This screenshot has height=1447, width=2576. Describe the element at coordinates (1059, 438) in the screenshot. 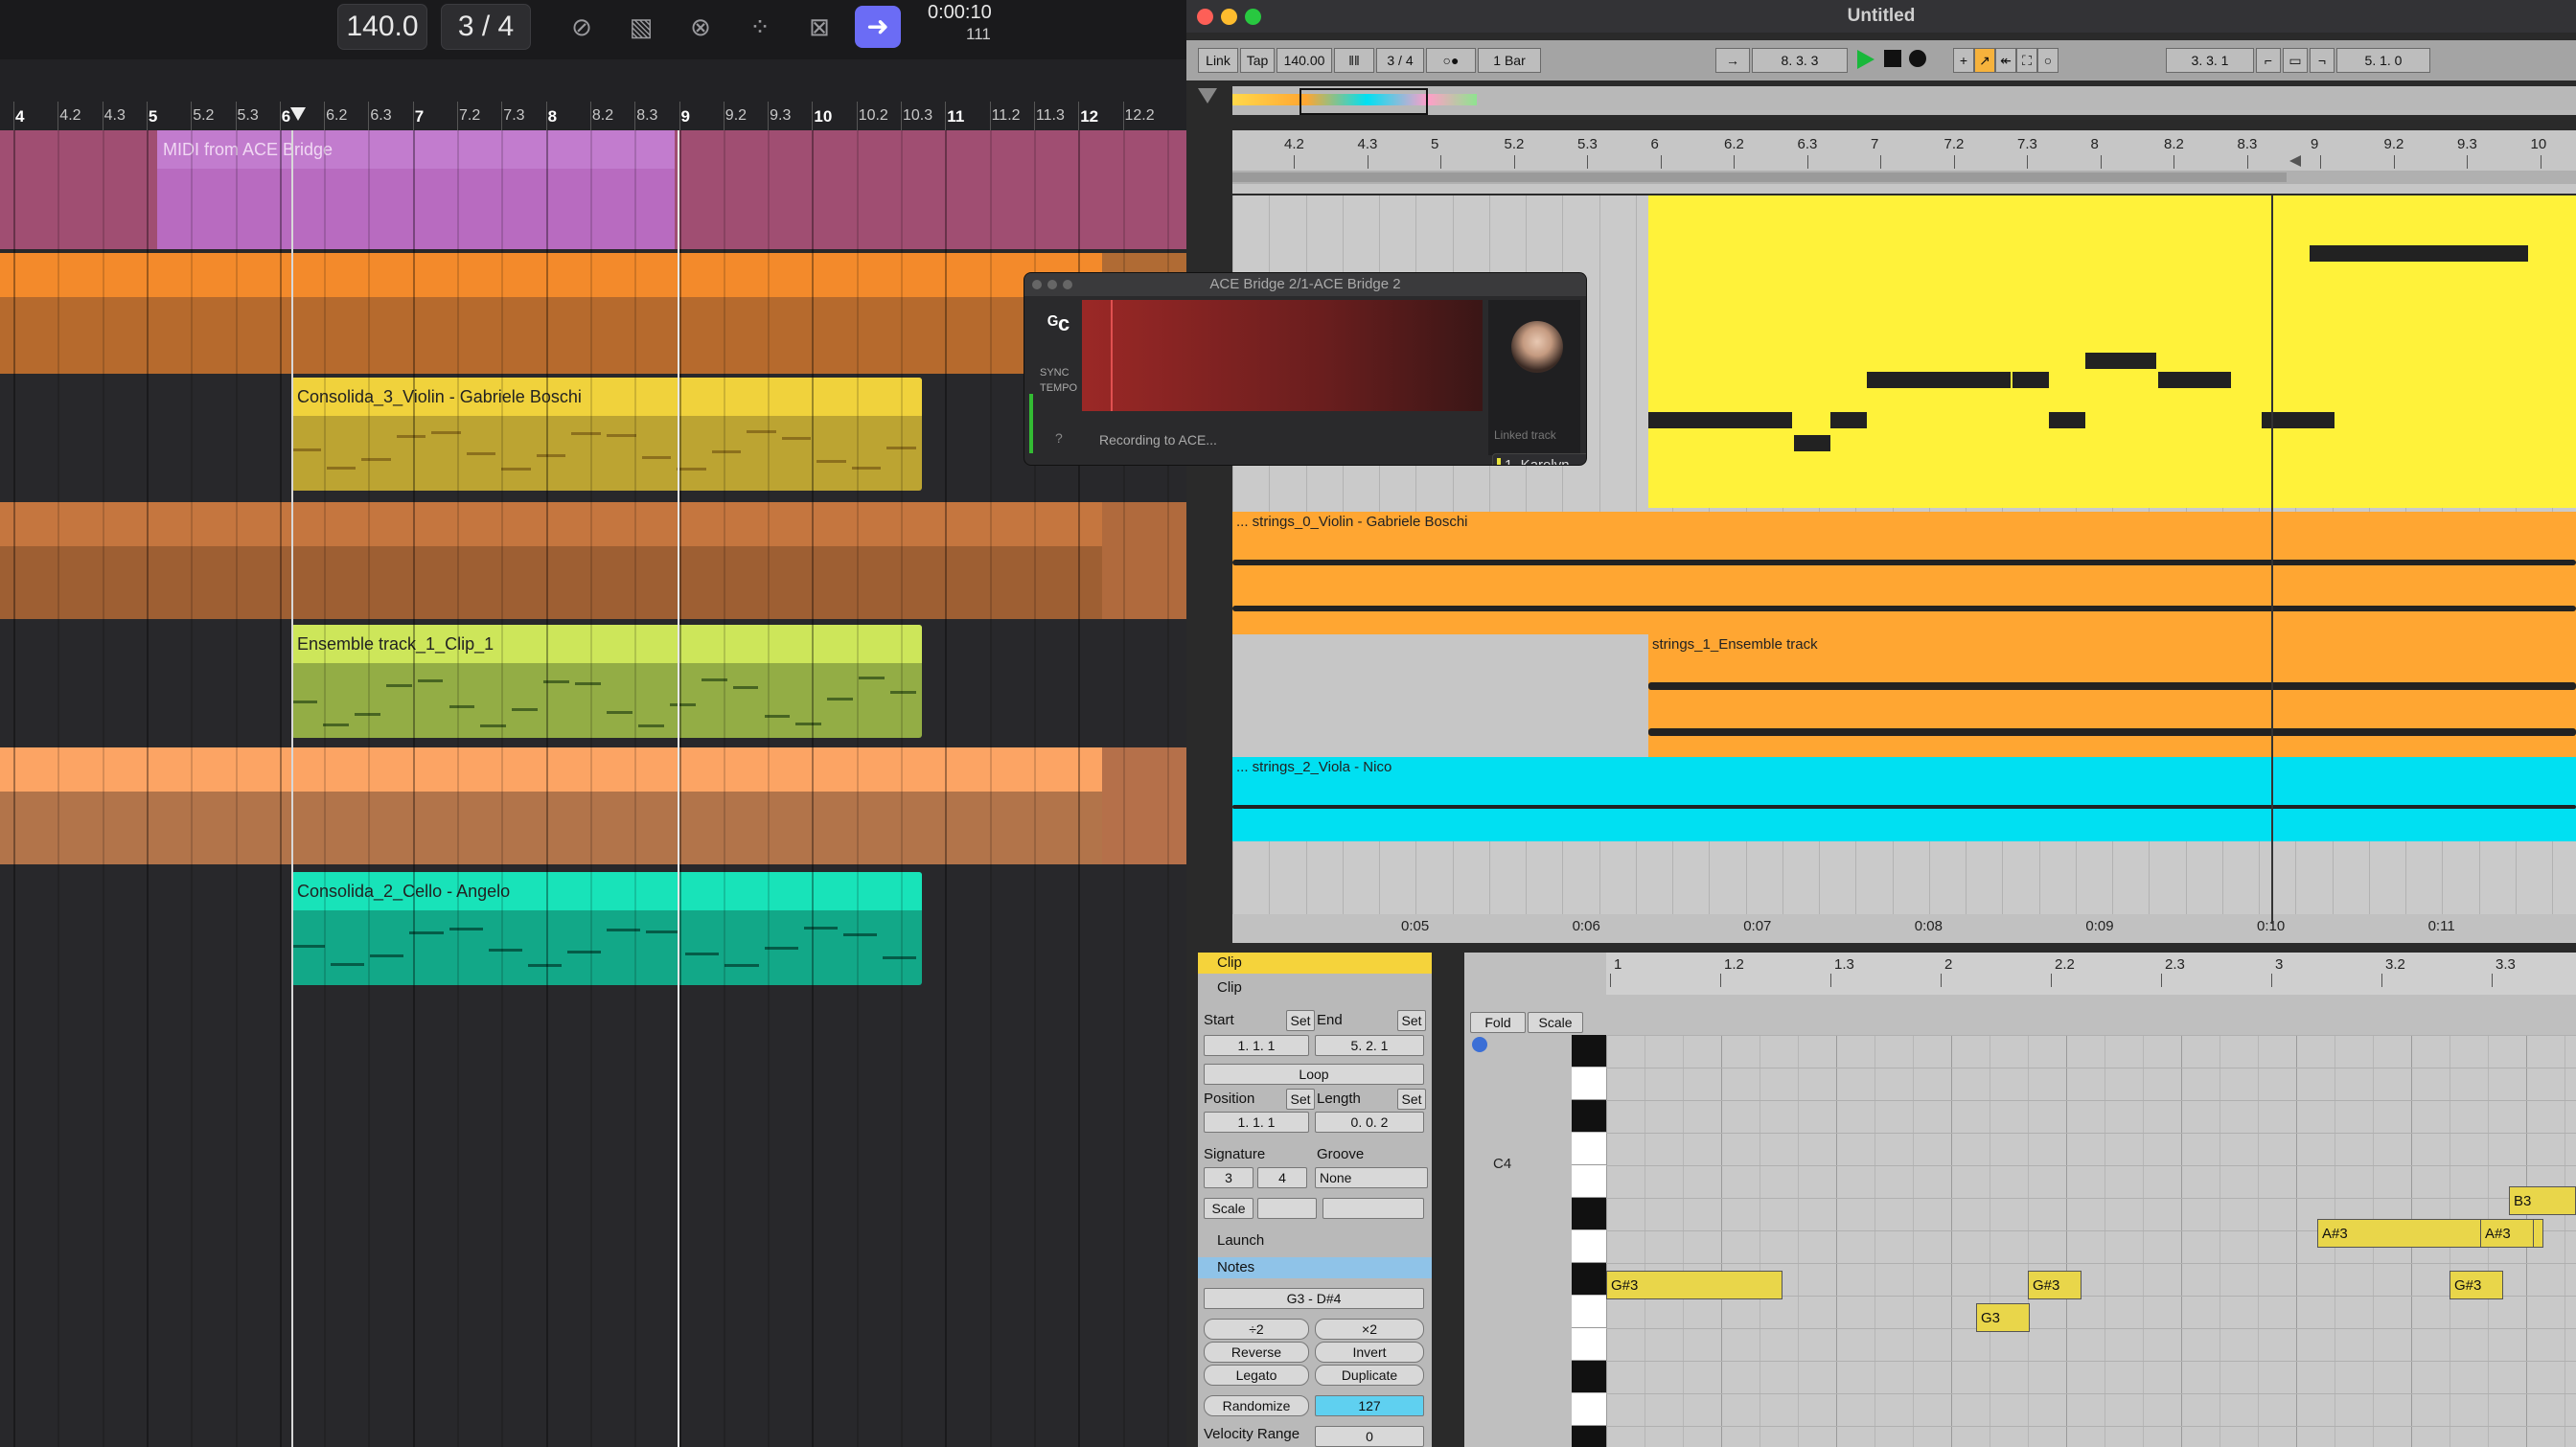

I see `help-icon: ?` at that location.